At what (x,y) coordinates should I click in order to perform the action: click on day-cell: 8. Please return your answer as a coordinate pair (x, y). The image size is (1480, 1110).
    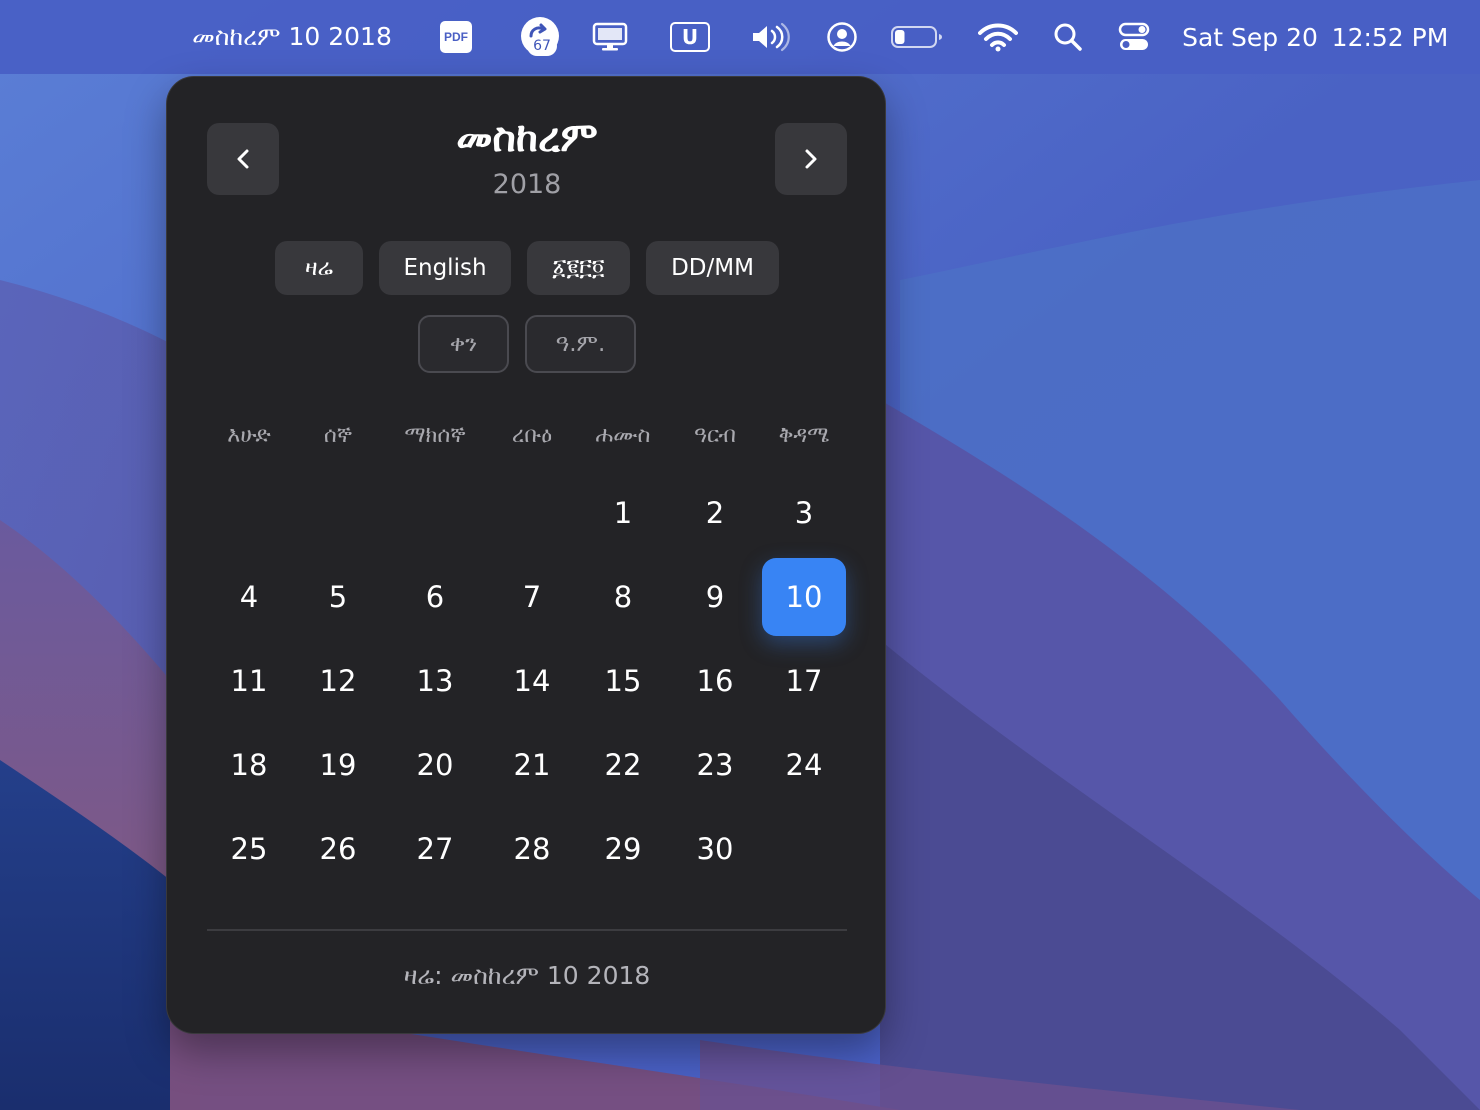
    Looking at the image, I should click on (623, 597).